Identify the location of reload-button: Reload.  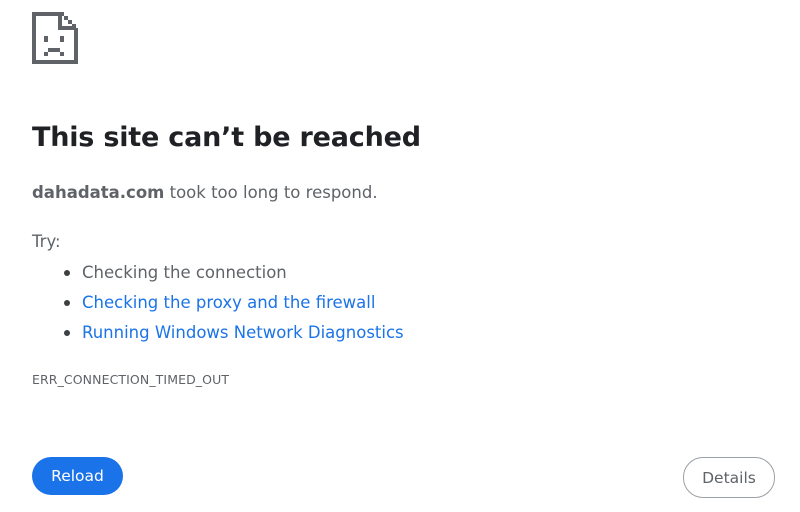
(77, 476).